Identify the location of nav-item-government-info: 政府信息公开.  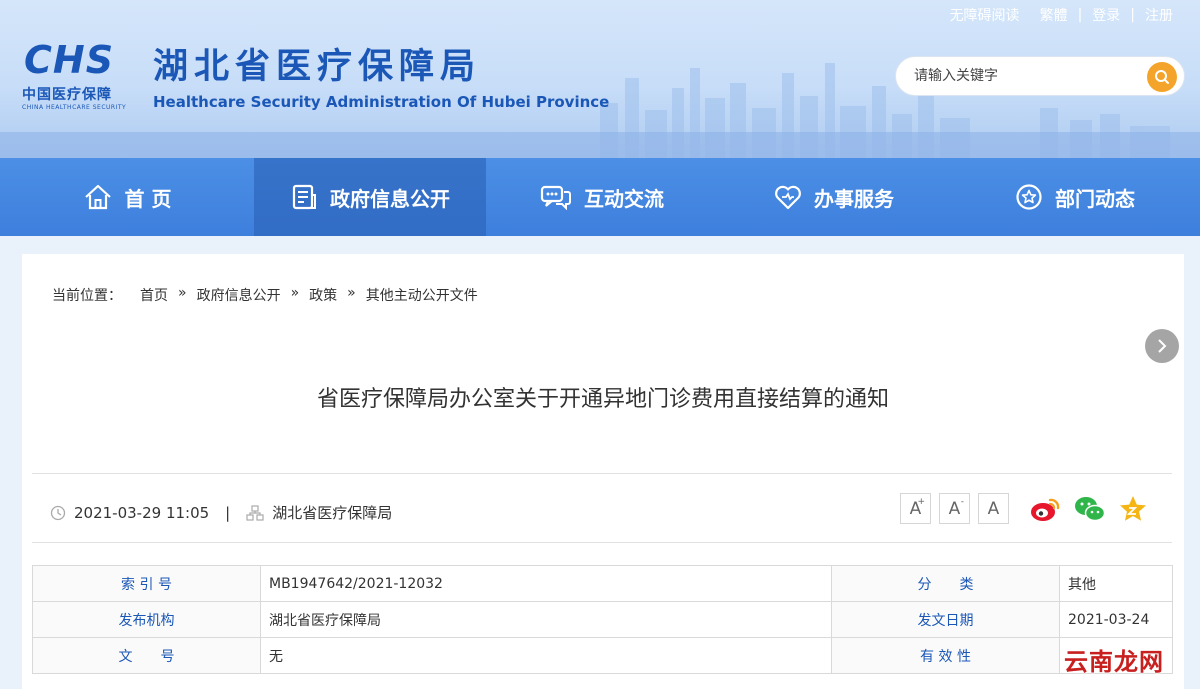
(370, 197).